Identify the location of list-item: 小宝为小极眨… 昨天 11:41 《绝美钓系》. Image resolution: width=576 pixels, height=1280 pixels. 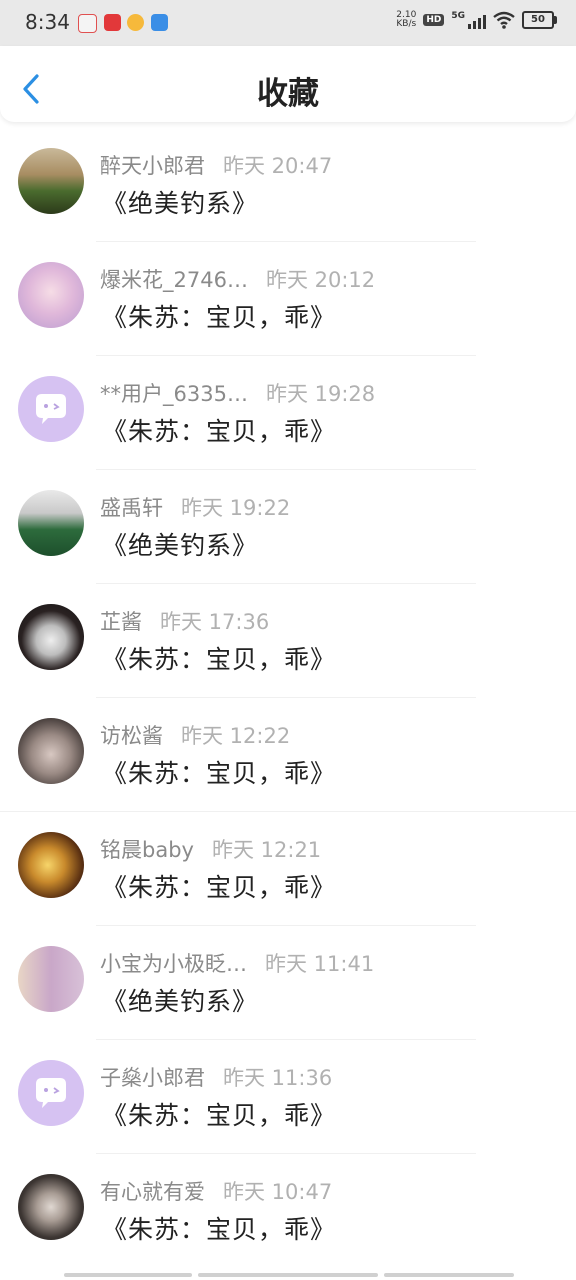
(288, 983).